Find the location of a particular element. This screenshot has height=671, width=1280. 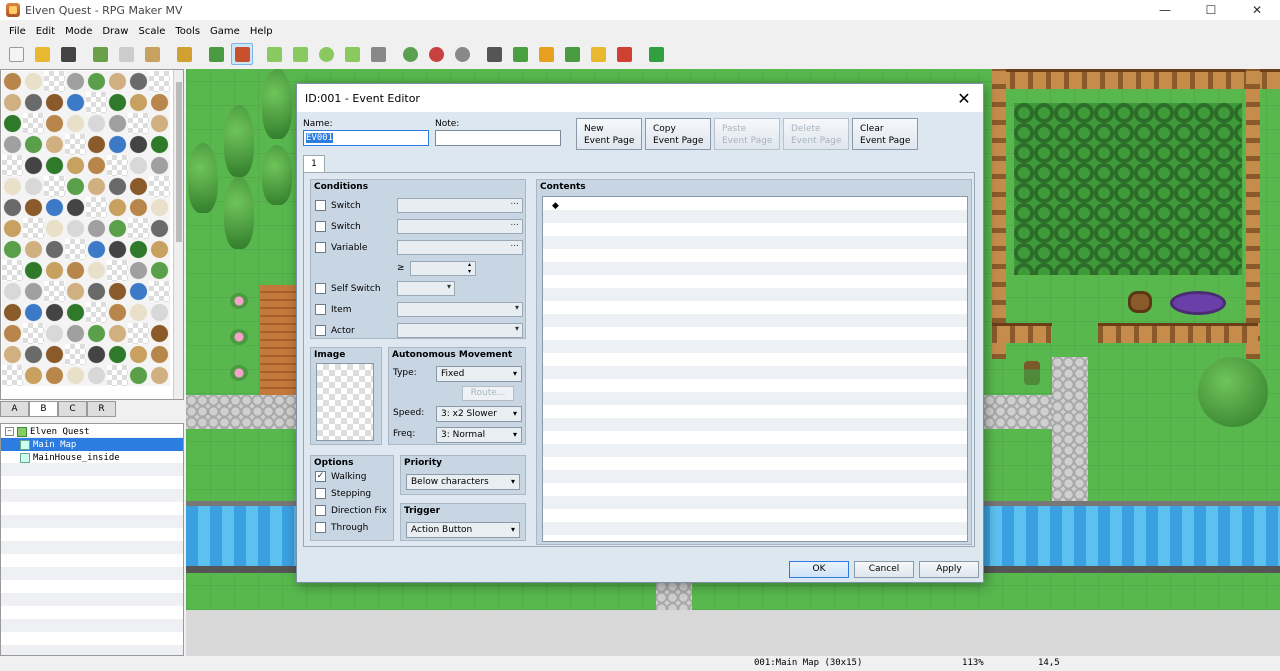

item-select is located at coordinates (460, 309).